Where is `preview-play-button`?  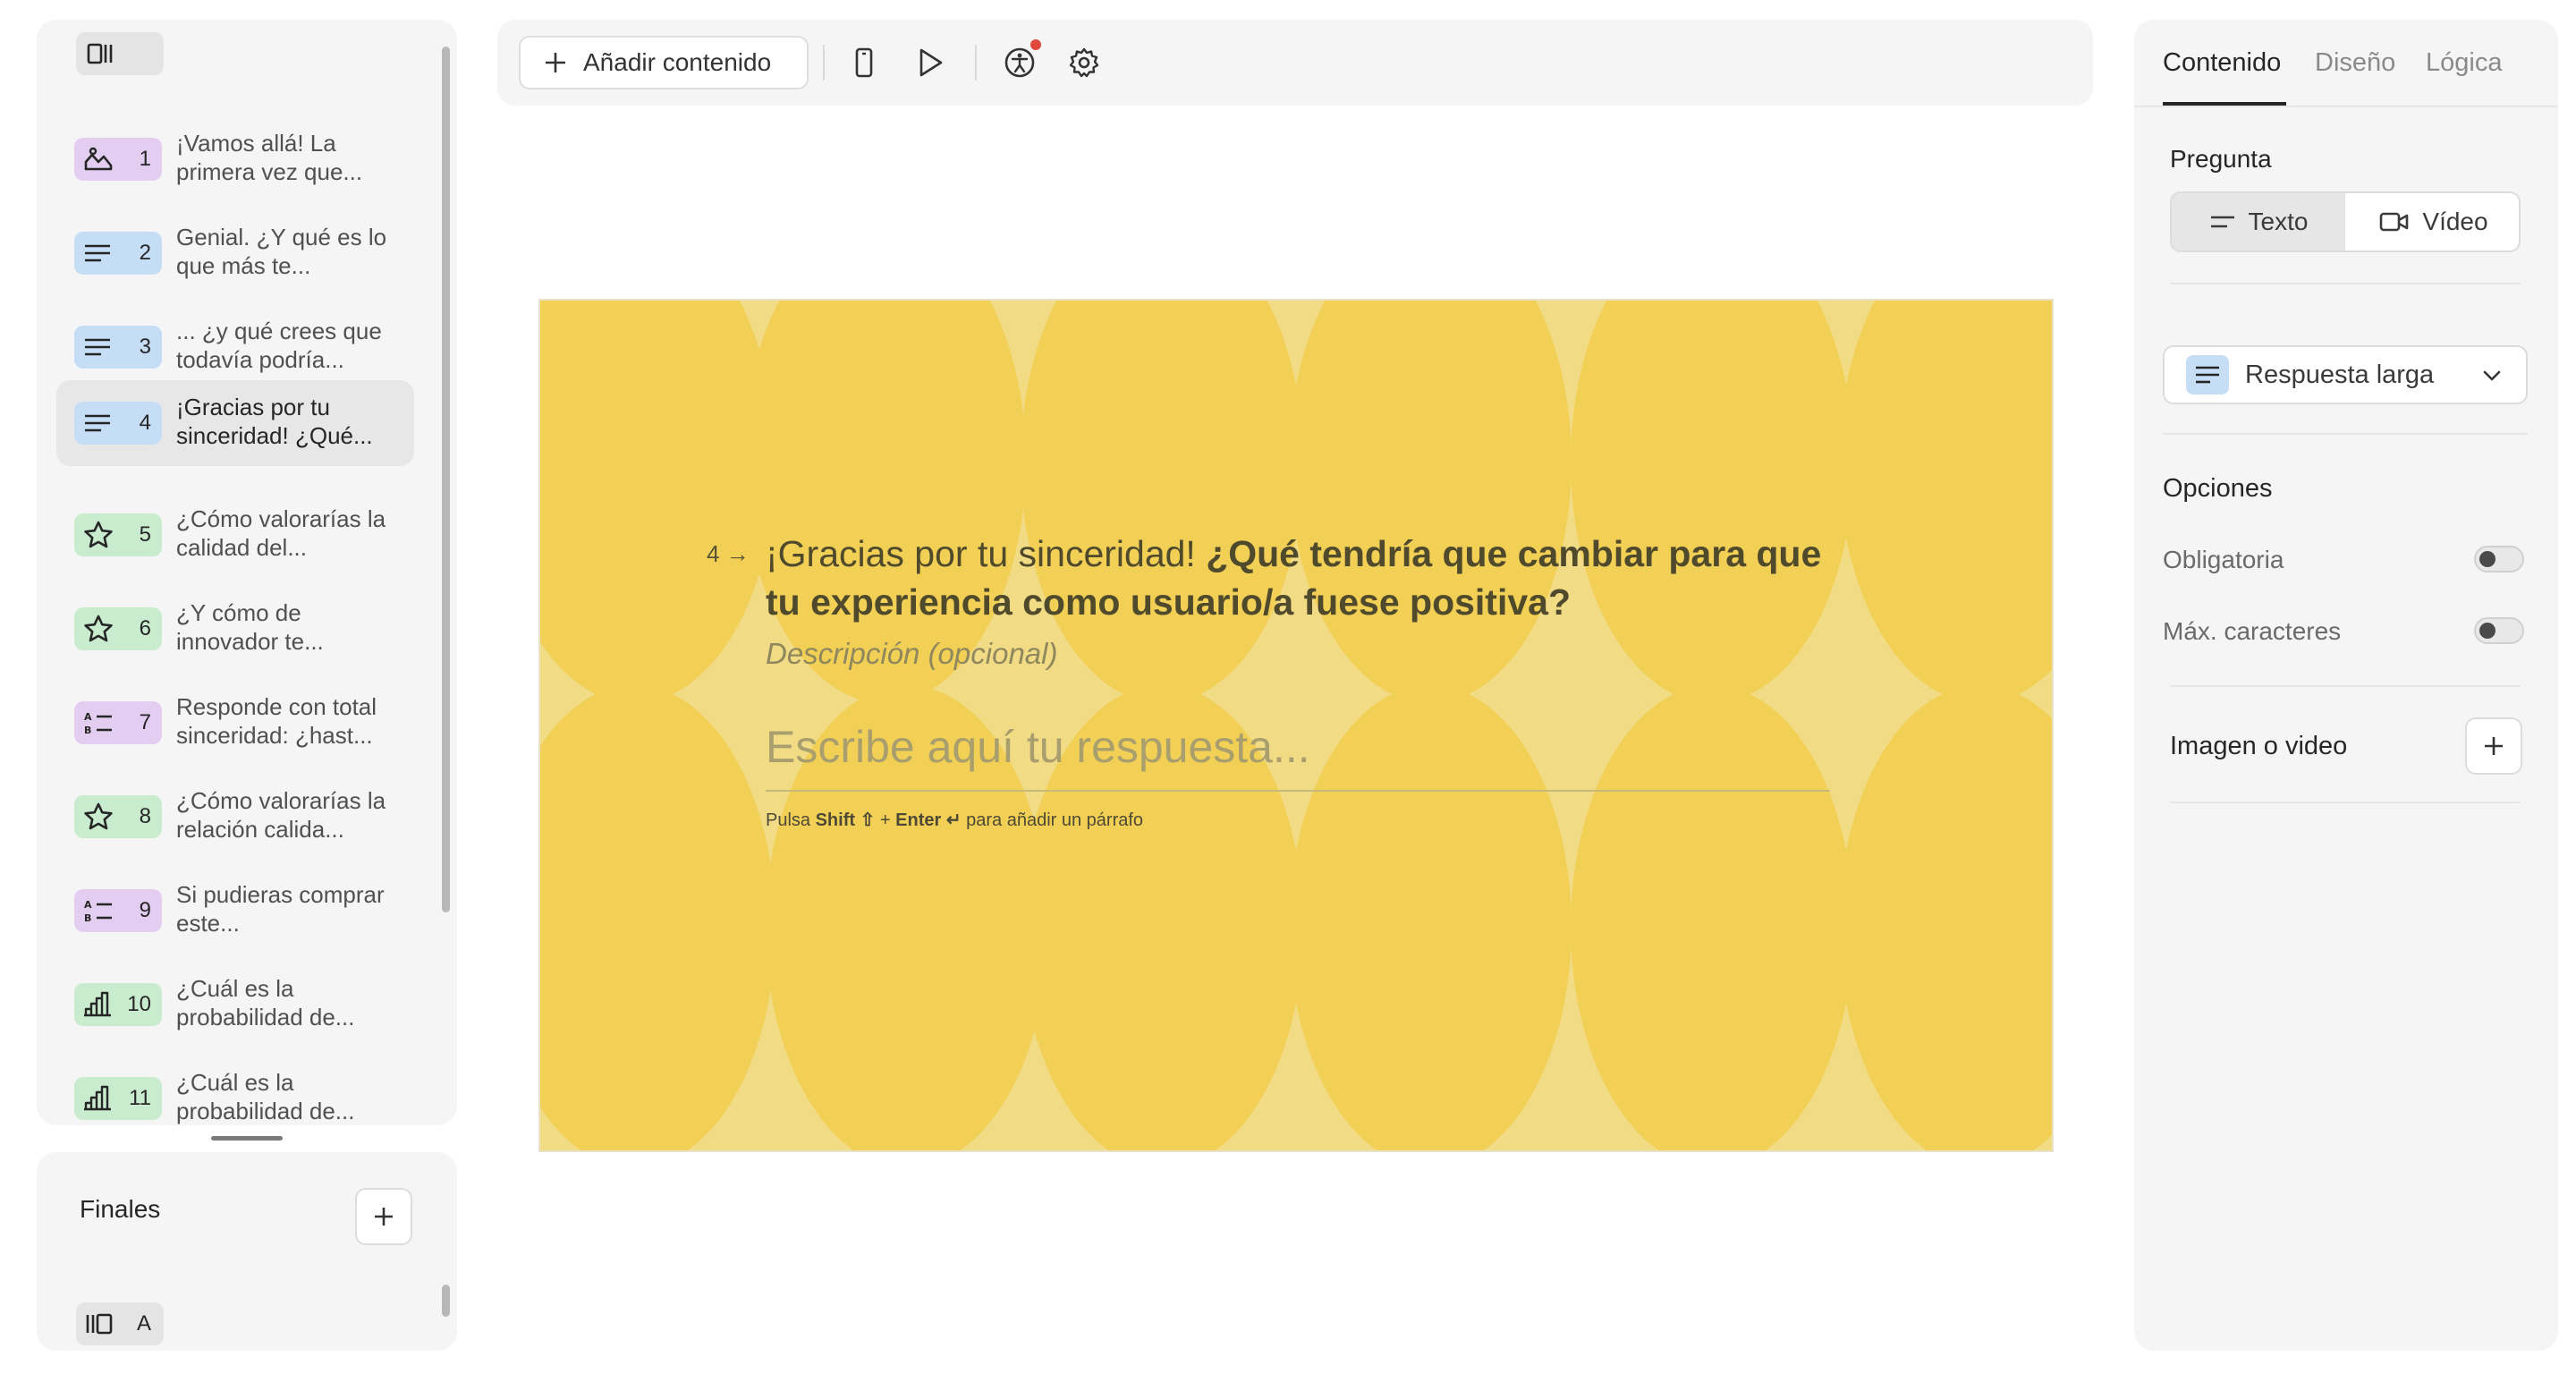
preview-play-button is located at coordinates (930, 62).